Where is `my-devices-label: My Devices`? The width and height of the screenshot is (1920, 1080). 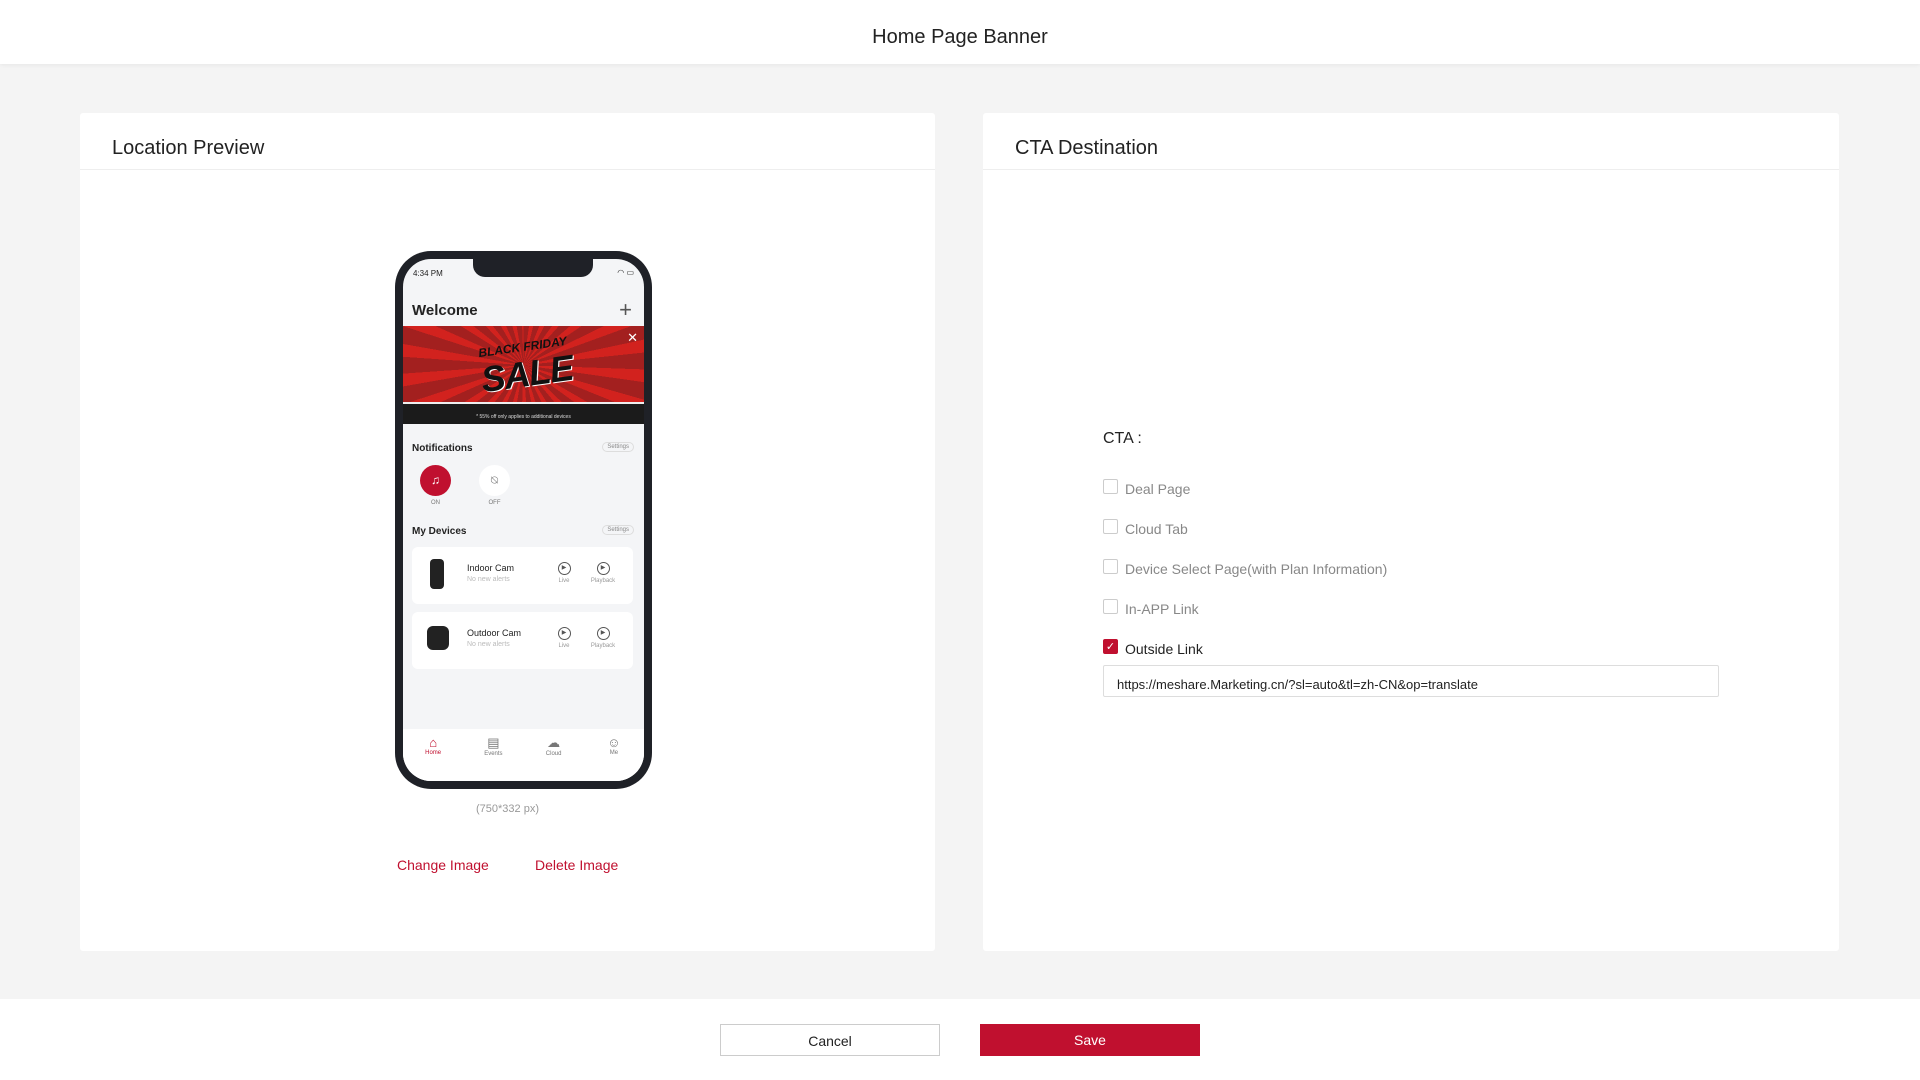 my-devices-label: My Devices is located at coordinates (439, 531).